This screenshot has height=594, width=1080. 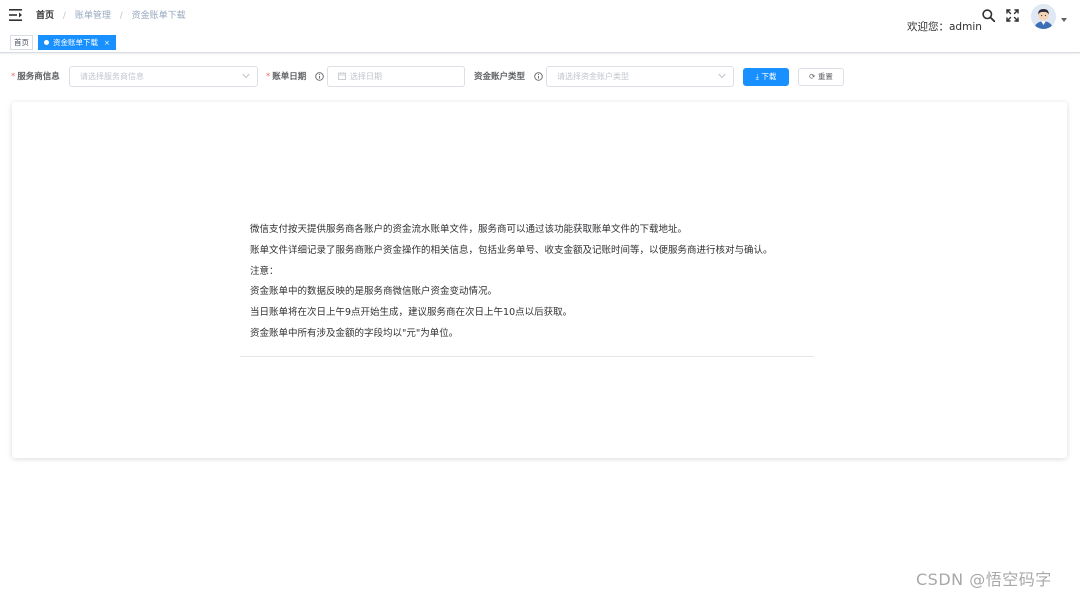 What do you see at coordinates (1064, 20) in the screenshot?
I see `caret-down-icon` at bounding box center [1064, 20].